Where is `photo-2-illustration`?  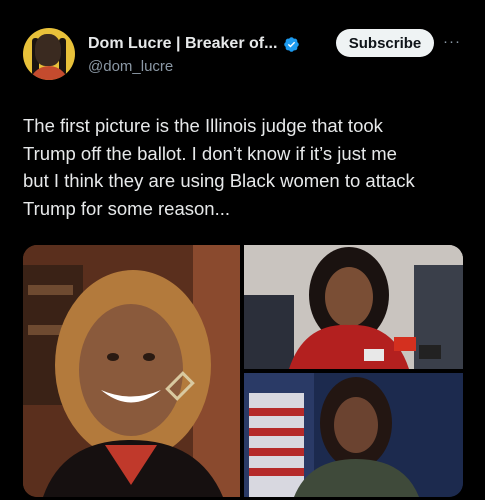 photo-2-illustration is located at coordinates (353, 307).